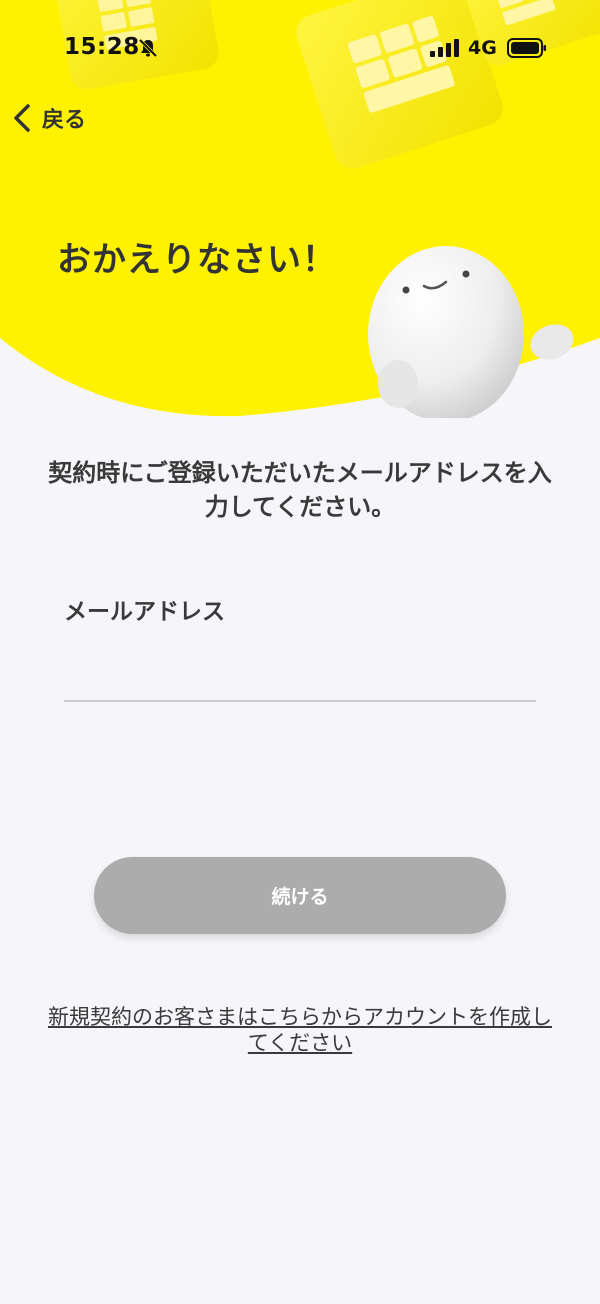  I want to click on instruction-text: 契約時にご登録いただいたメールアドレスを入力してください。, so click(300, 490).